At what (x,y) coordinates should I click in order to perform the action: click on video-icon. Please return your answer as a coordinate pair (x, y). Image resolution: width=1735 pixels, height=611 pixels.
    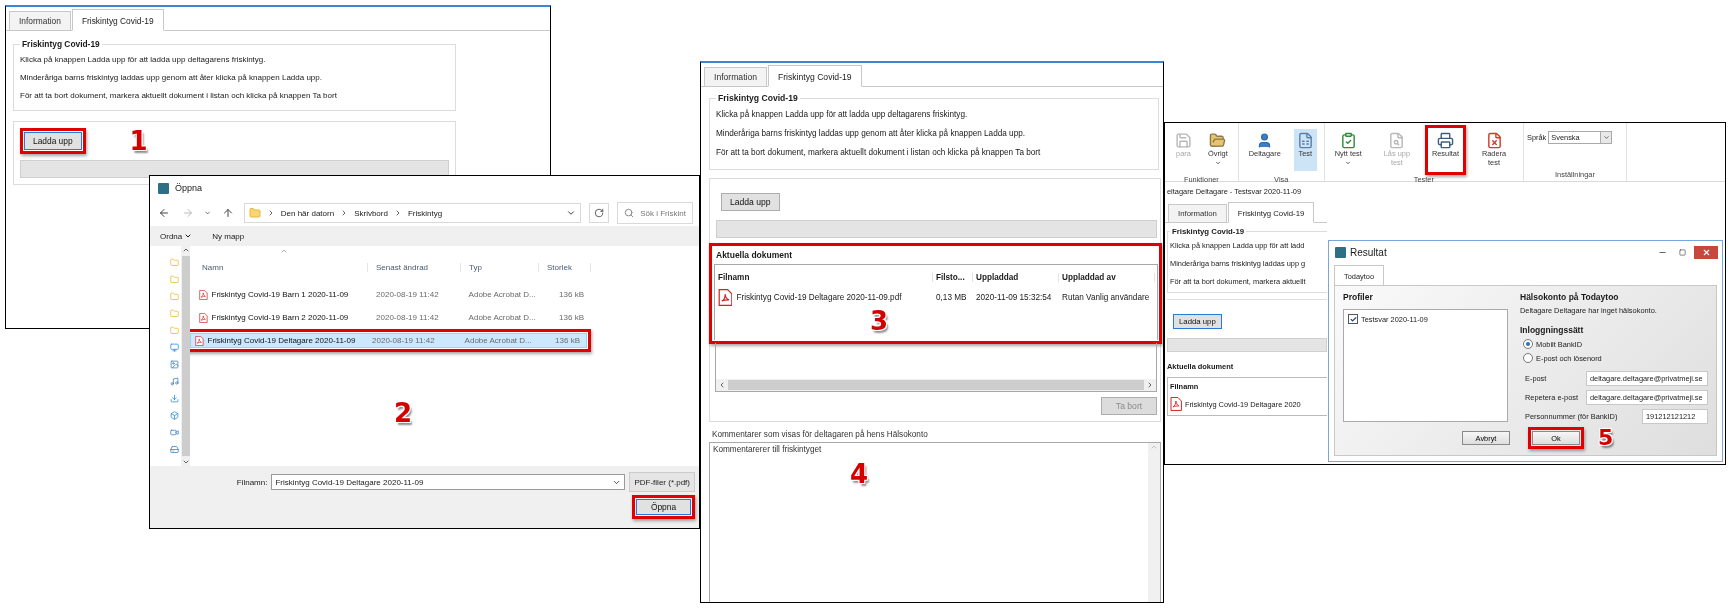
    Looking at the image, I should click on (174, 432).